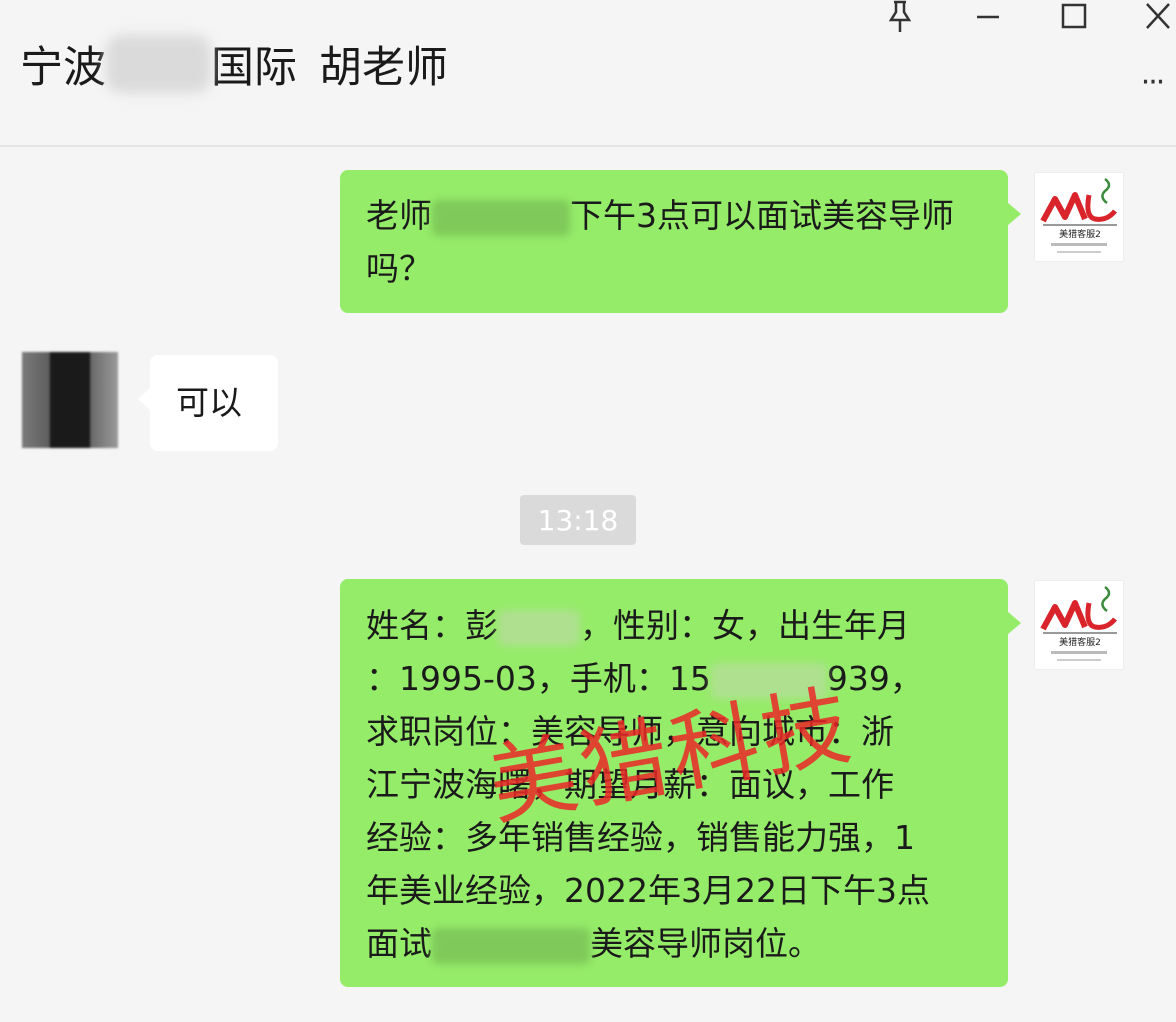 The image size is (1176, 1022). Describe the element at coordinates (1152, 82) in the screenshot. I see `more-options-button: ···` at that location.